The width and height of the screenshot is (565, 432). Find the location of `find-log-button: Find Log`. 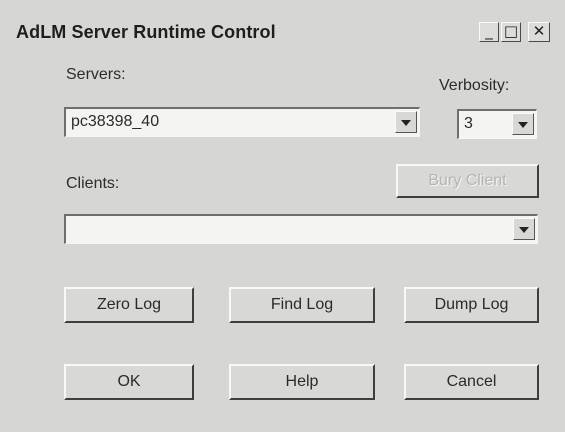

find-log-button: Find Log is located at coordinates (302, 305).